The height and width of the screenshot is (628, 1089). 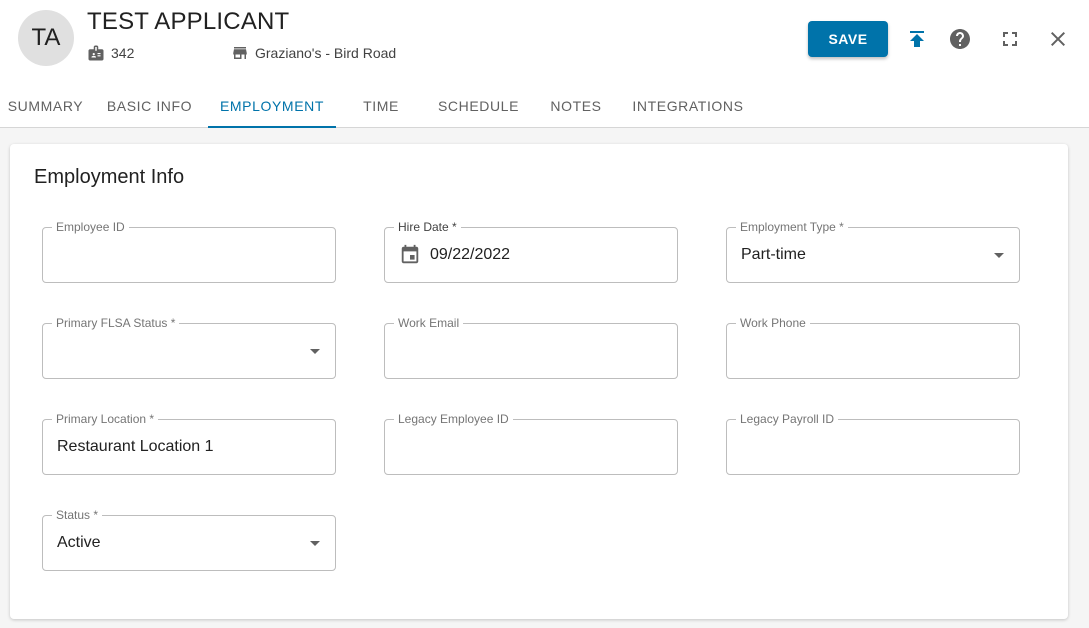 What do you see at coordinates (787, 419) in the screenshot?
I see `field-label: Legacy Payroll ID` at bounding box center [787, 419].